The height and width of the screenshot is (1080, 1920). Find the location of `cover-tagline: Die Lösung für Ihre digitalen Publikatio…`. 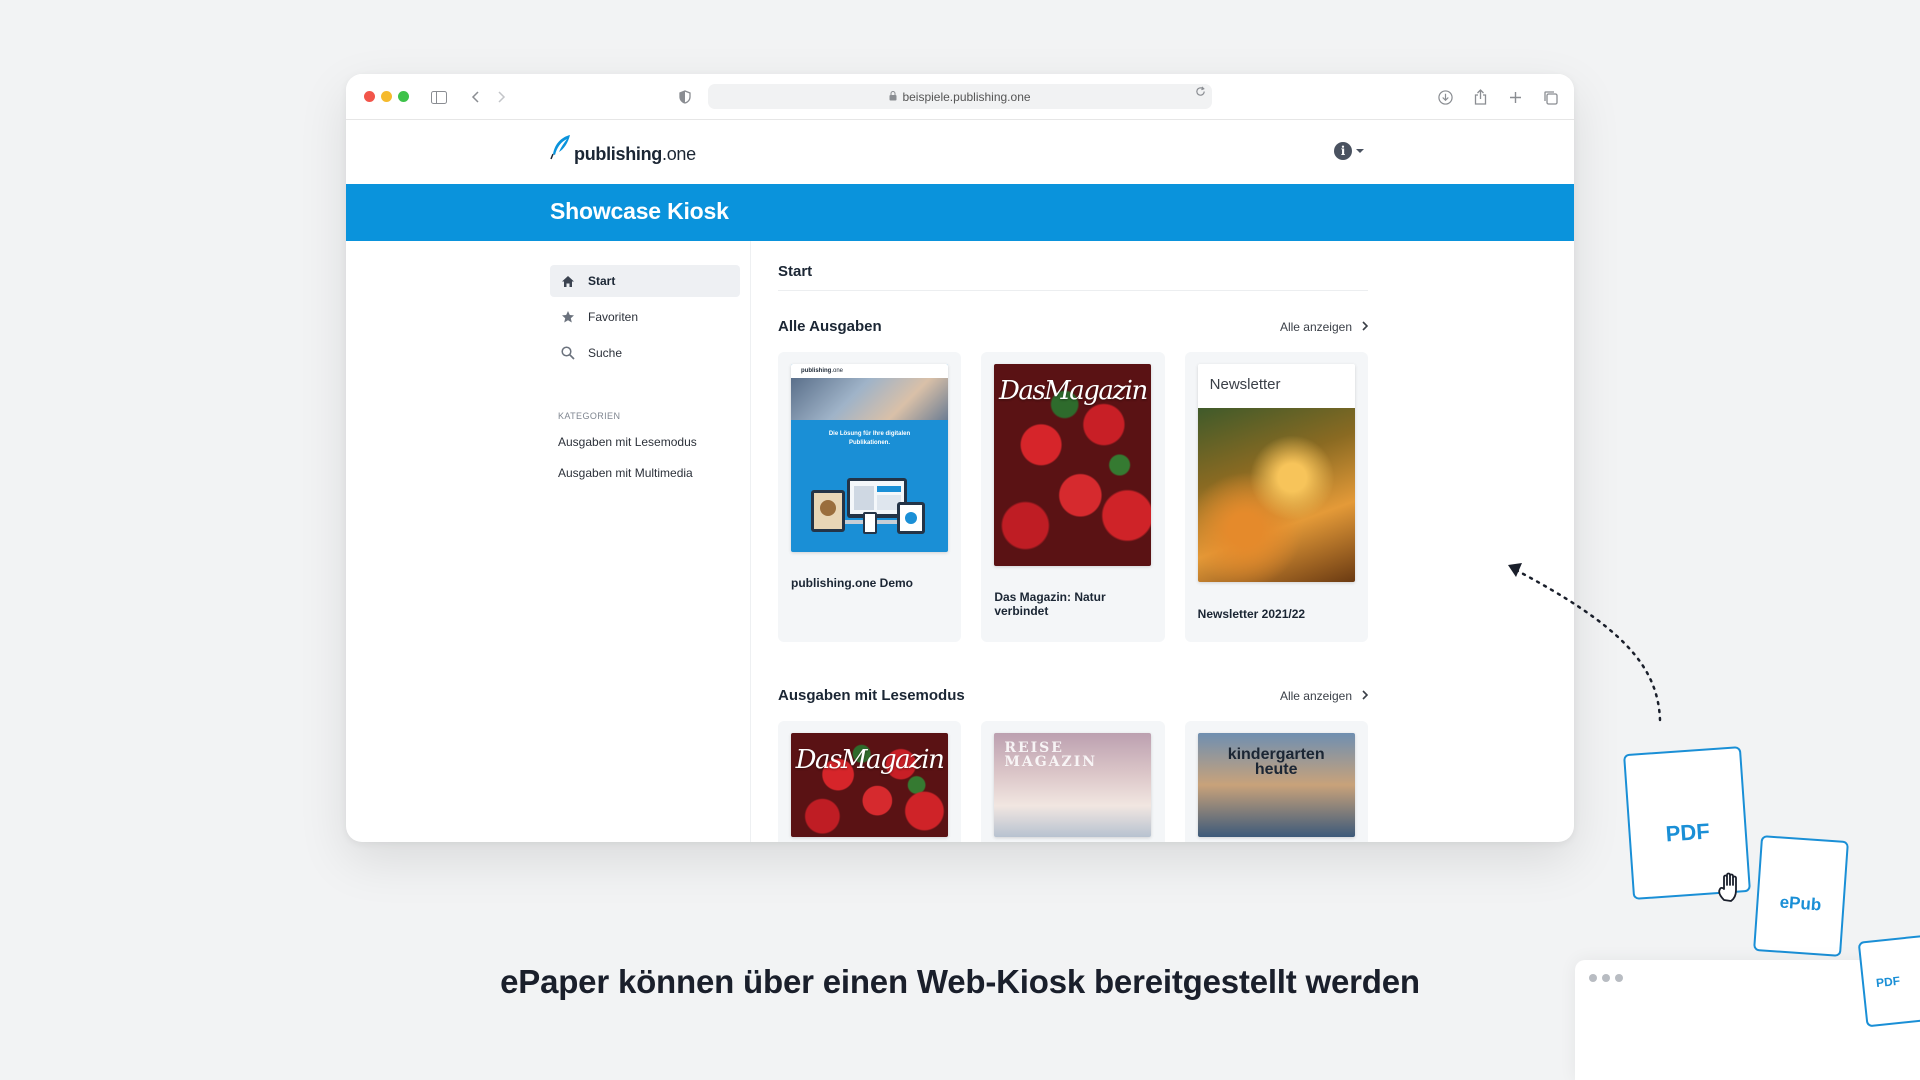

cover-tagline: Die Lösung für Ihre digitalen Publikatio… is located at coordinates (869, 438).